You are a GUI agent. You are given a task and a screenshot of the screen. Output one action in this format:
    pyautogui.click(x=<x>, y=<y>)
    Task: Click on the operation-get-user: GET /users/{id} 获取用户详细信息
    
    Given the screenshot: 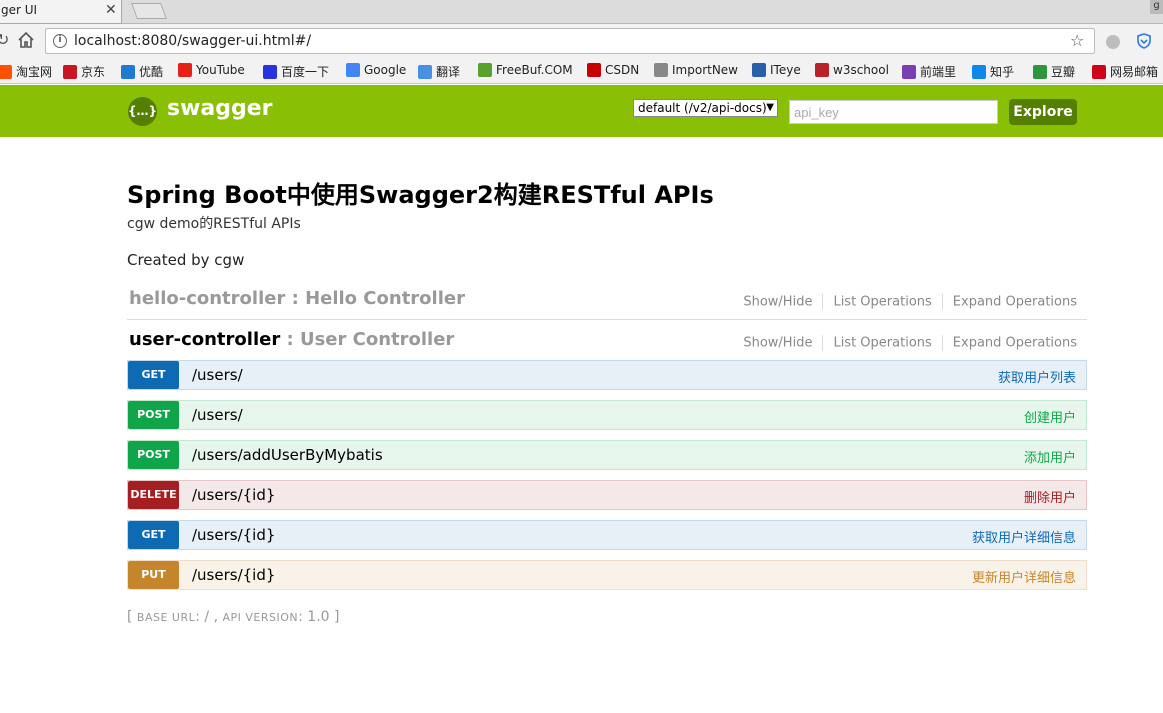 What is the action you would take?
    pyautogui.click(x=607, y=535)
    